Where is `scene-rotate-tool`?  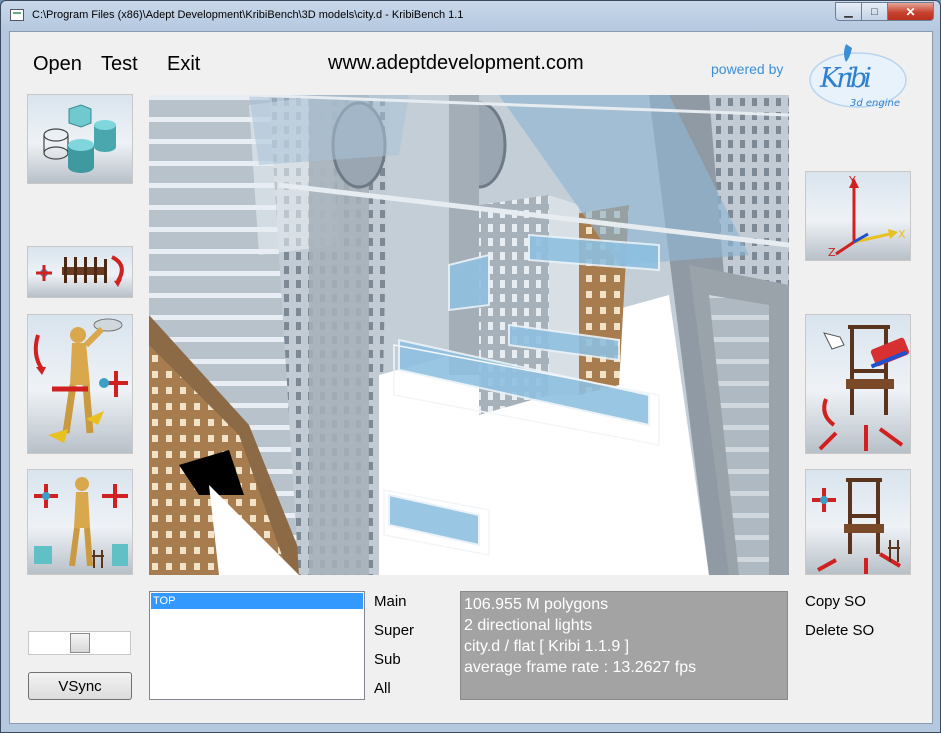
scene-rotate-tool is located at coordinates (80, 272).